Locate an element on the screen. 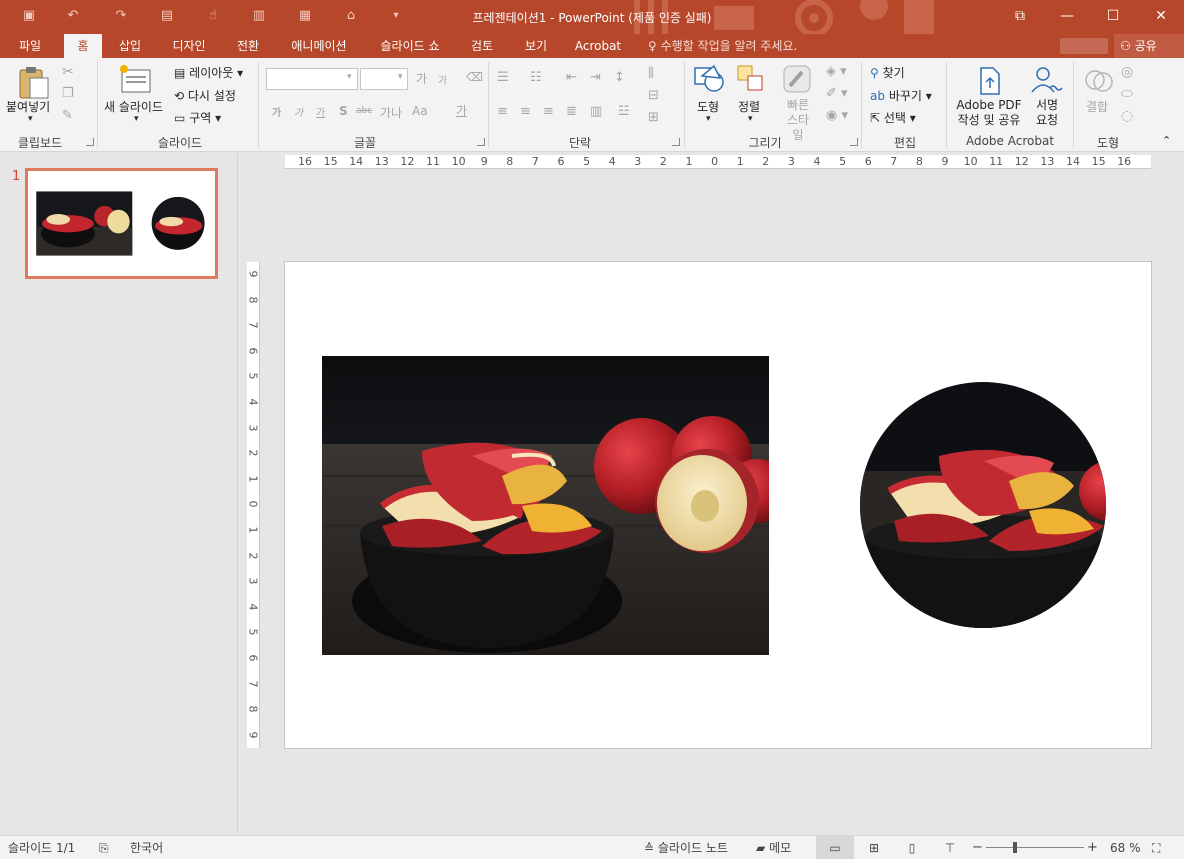 This screenshot has height=859, width=1184. distributed-icon: ▥ is located at coordinates (596, 111).